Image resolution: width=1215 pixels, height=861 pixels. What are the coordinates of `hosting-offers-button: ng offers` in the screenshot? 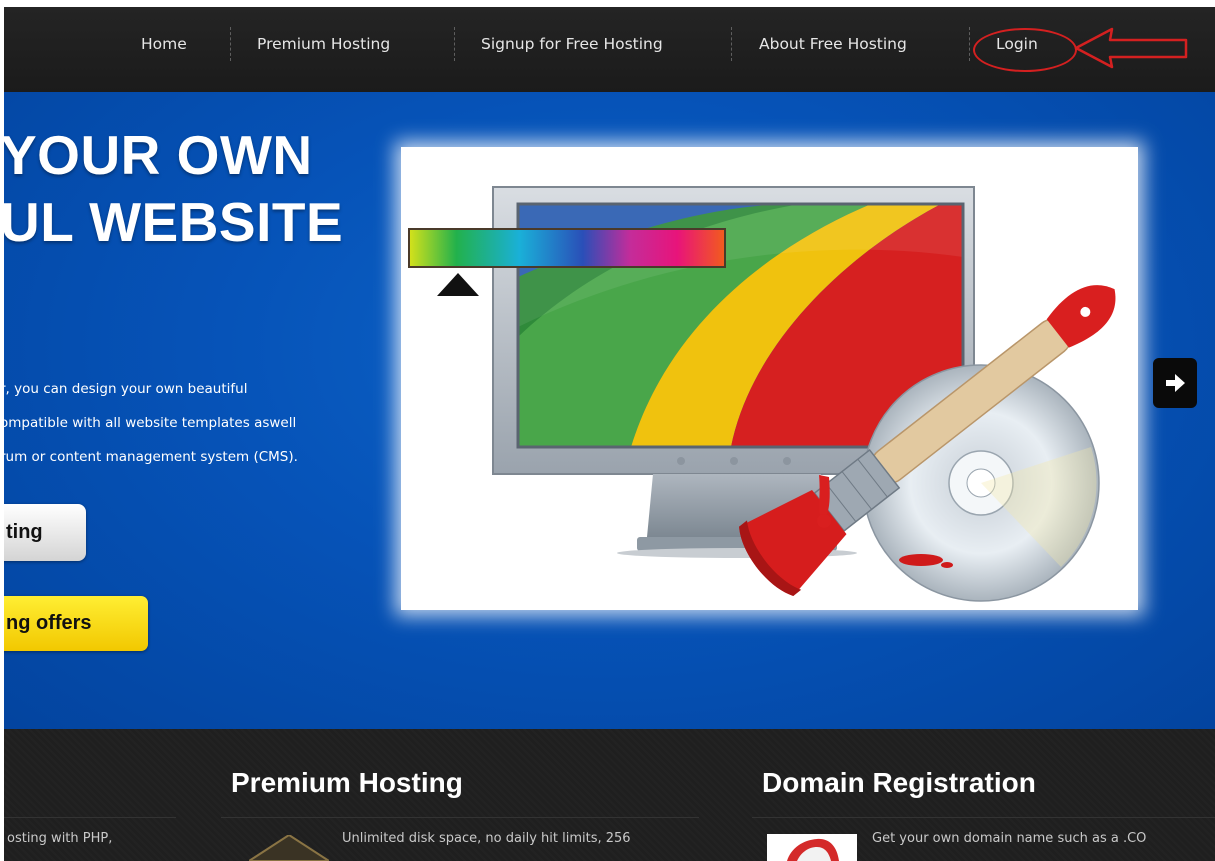 It's located at (76, 623).